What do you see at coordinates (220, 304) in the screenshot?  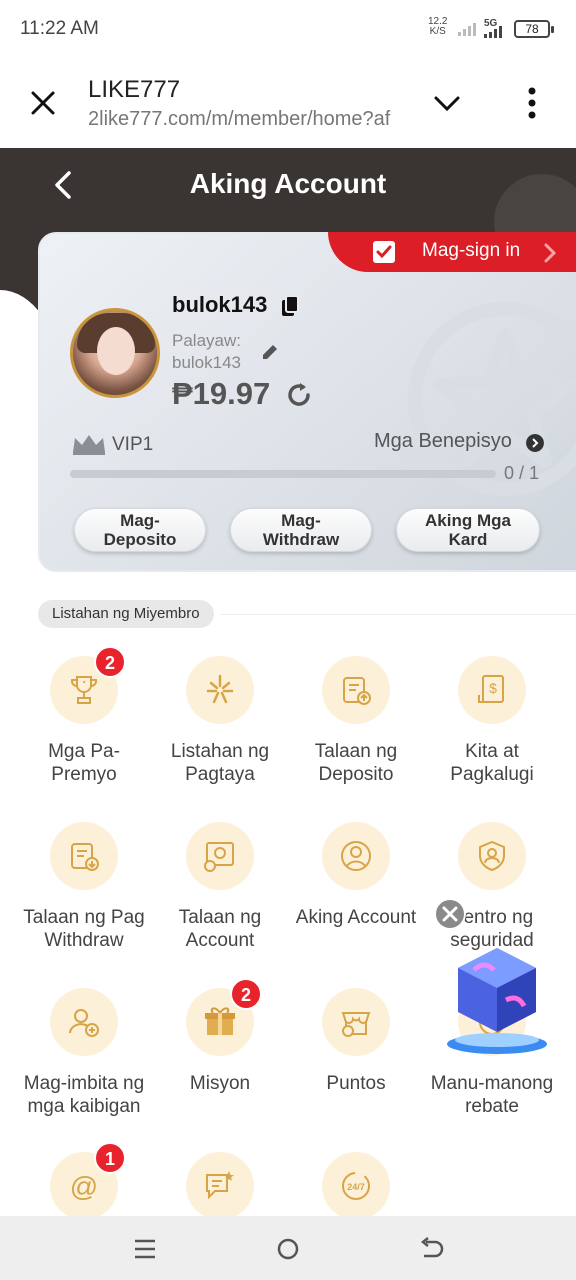 I see `username: bulok143` at bounding box center [220, 304].